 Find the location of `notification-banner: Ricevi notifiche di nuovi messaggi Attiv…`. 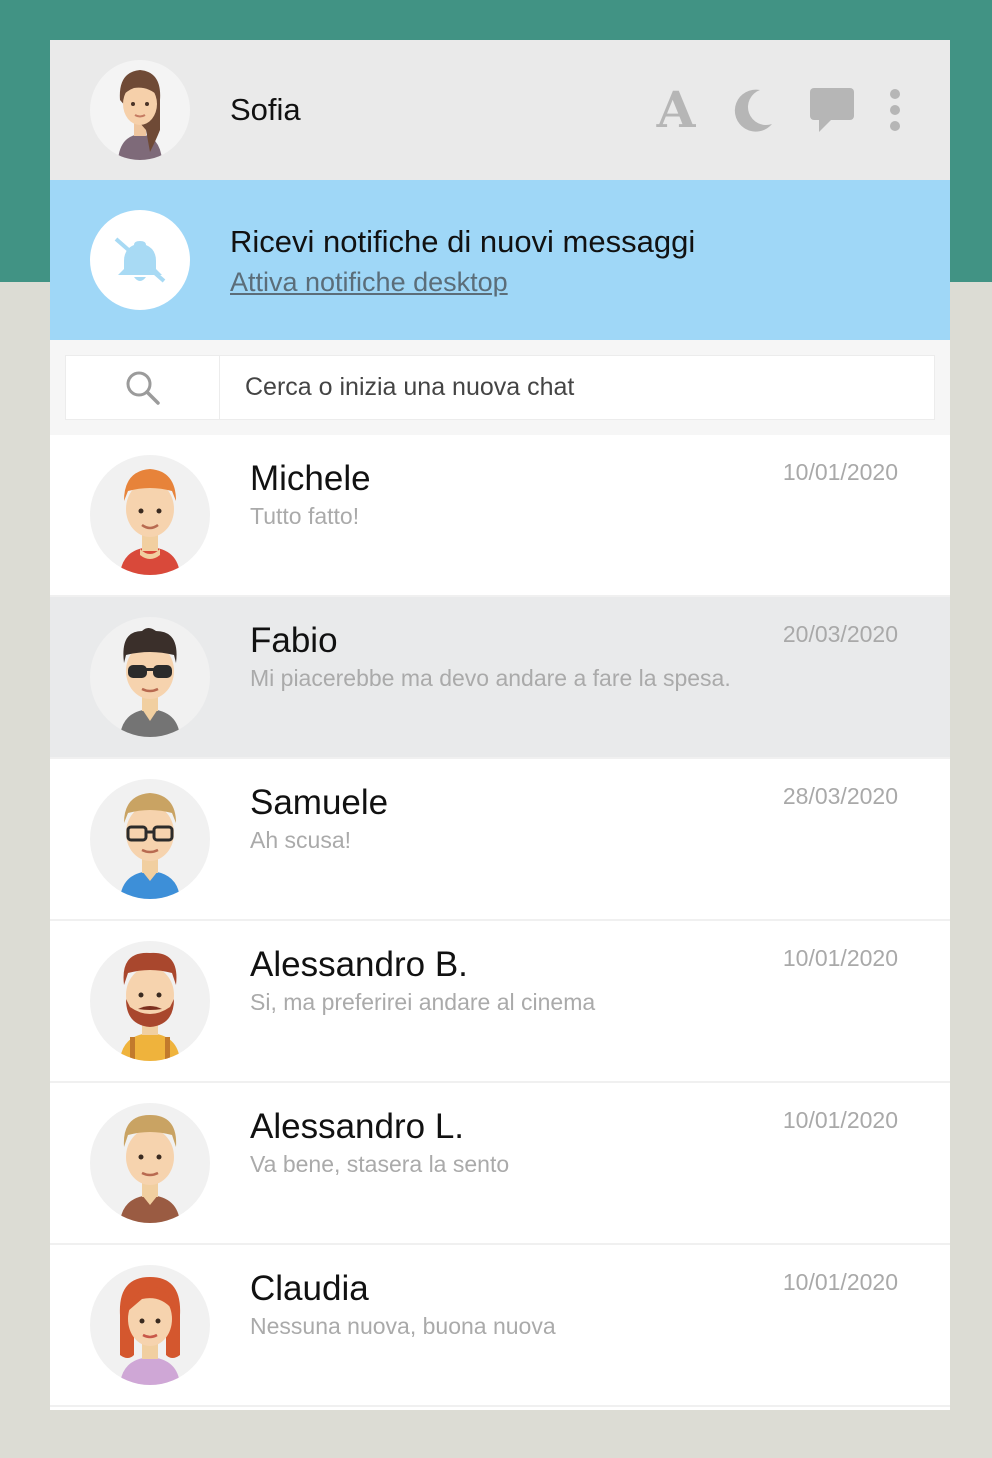

notification-banner: Ricevi notifiche di nuovi messaggi Attiv… is located at coordinates (500, 260).